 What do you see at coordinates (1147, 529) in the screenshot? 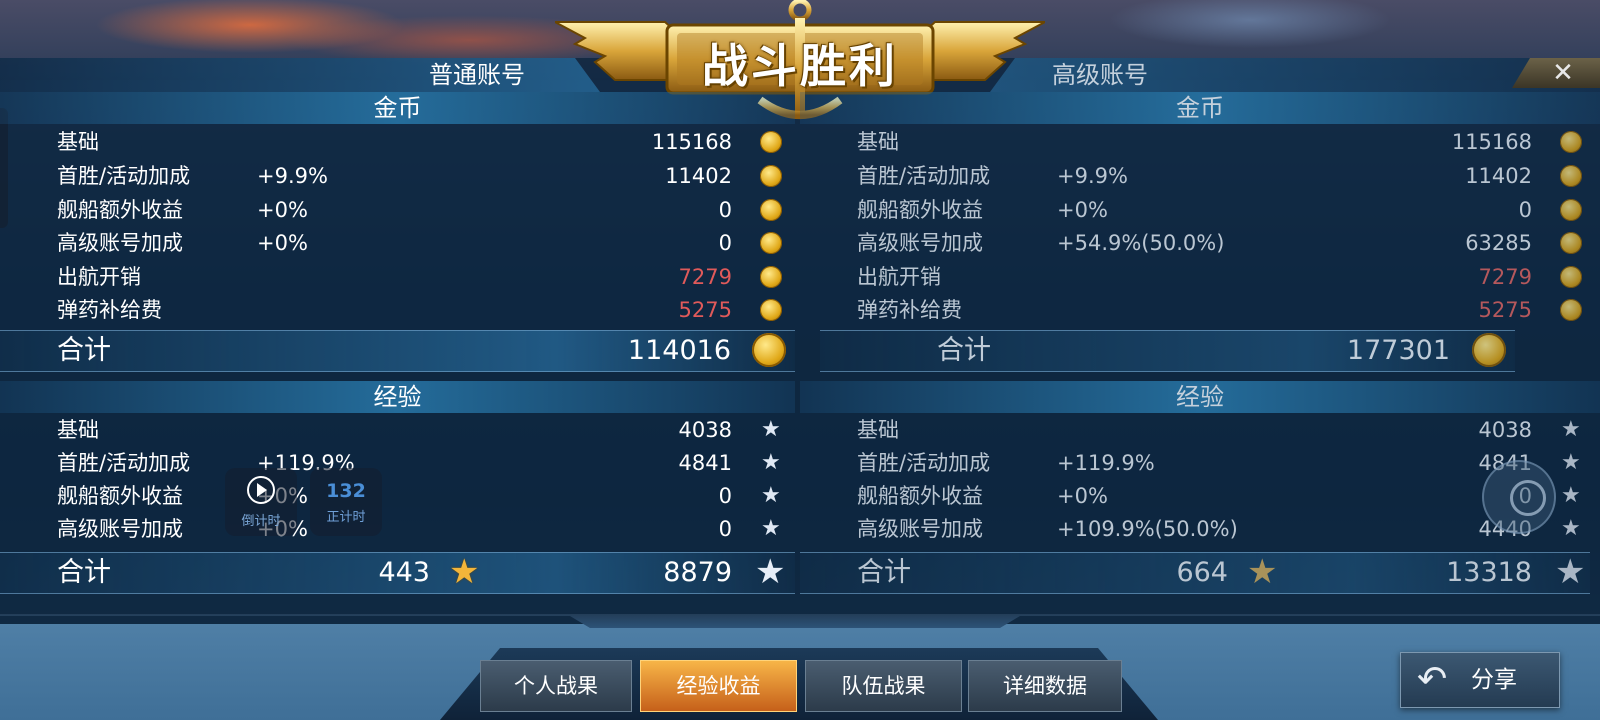
I see `row-percent: +109.9%(50.0%)` at bounding box center [1147, 529].